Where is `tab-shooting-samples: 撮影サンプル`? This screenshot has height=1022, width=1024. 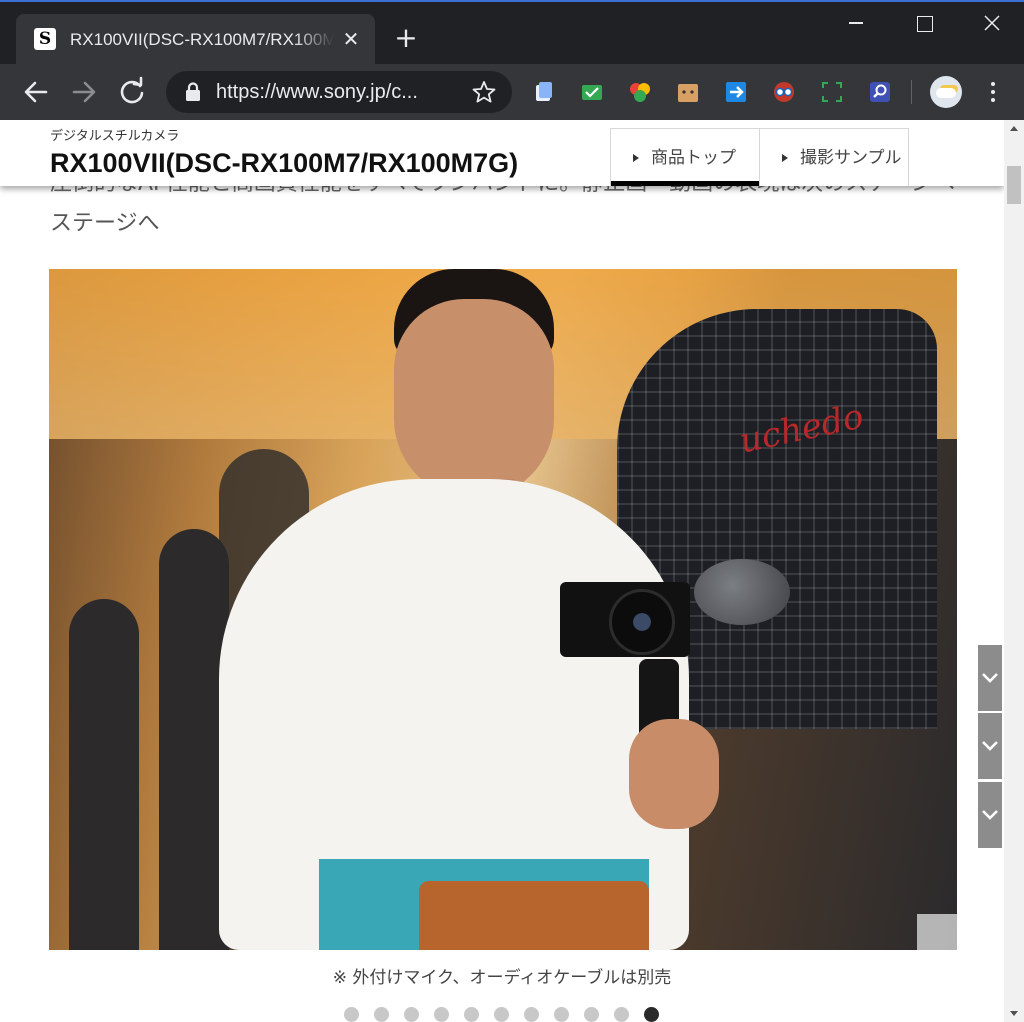
tab-shooting-samples: 撮影サンプル is located at coordinates (834, 157).